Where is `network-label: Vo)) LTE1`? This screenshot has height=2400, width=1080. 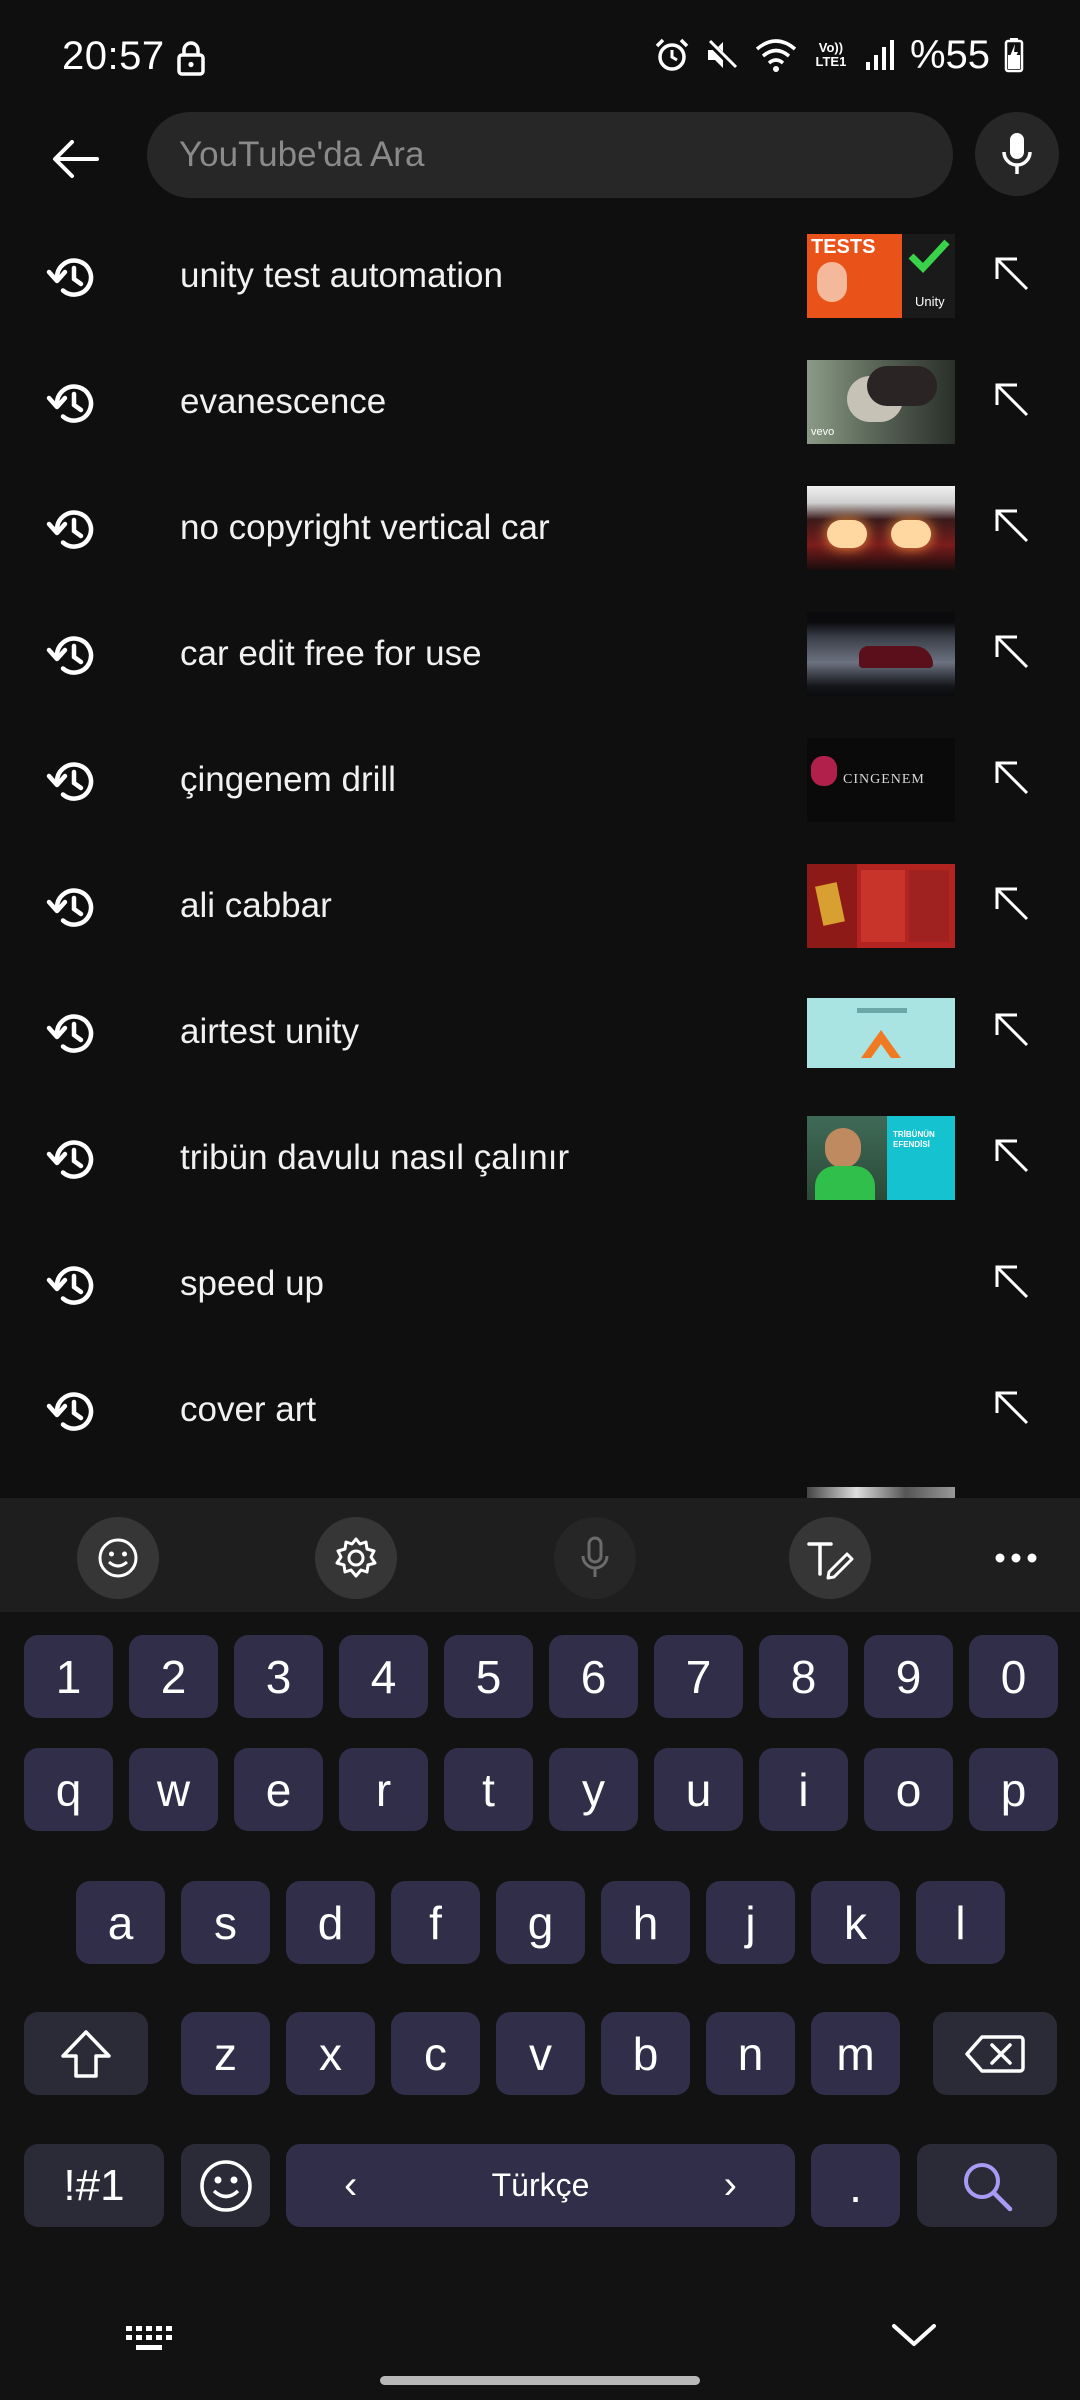 network-label: Vo)) LTE1 is located at coordinates (831, 55).